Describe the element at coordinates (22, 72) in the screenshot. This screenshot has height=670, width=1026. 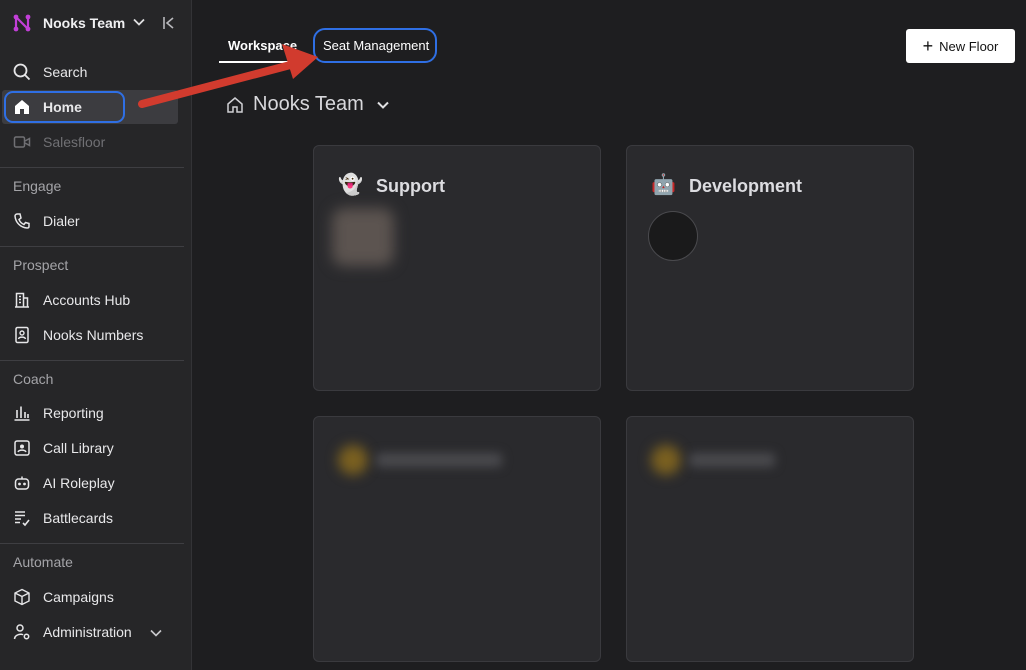
I see `search-icon` at that location.